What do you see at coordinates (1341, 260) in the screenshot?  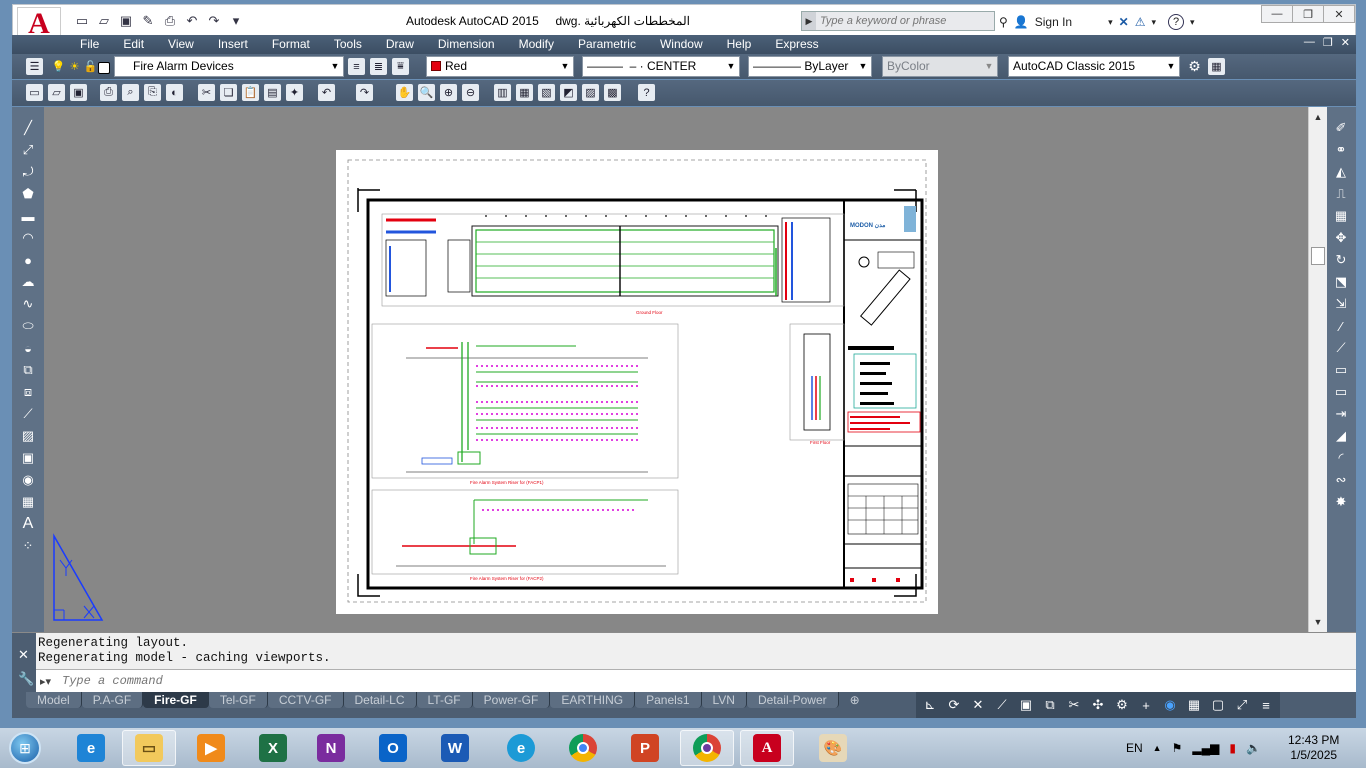 I see `rotate-icon: ↻` at bounding box center [1341, 260].